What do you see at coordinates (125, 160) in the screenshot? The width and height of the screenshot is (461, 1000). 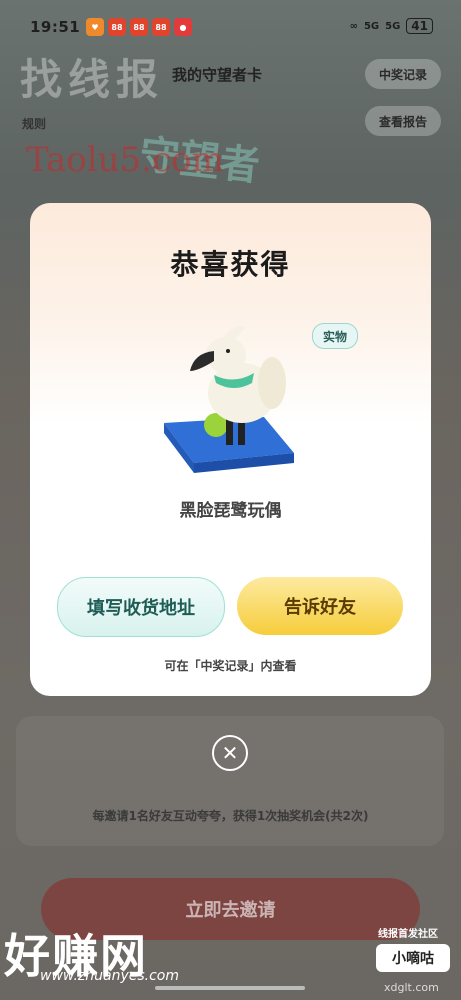 I see `watermark-mid: Taolu5.com` at bounding box center [125, 160].